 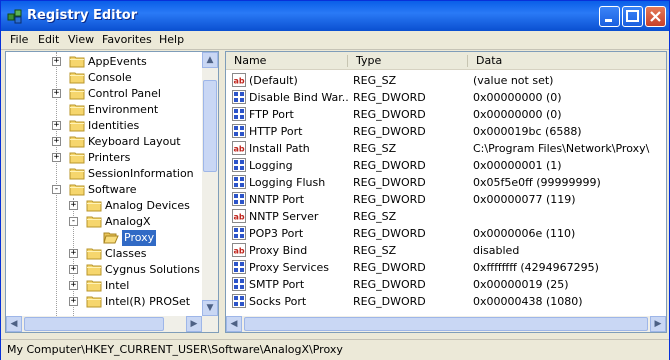 What do you see at coordinates (439, 301) in the screenshot?
I see `registry-value-row: Socks Port REG_DWORD 0x00000438 (1080)` at bounding box center [439, 301].